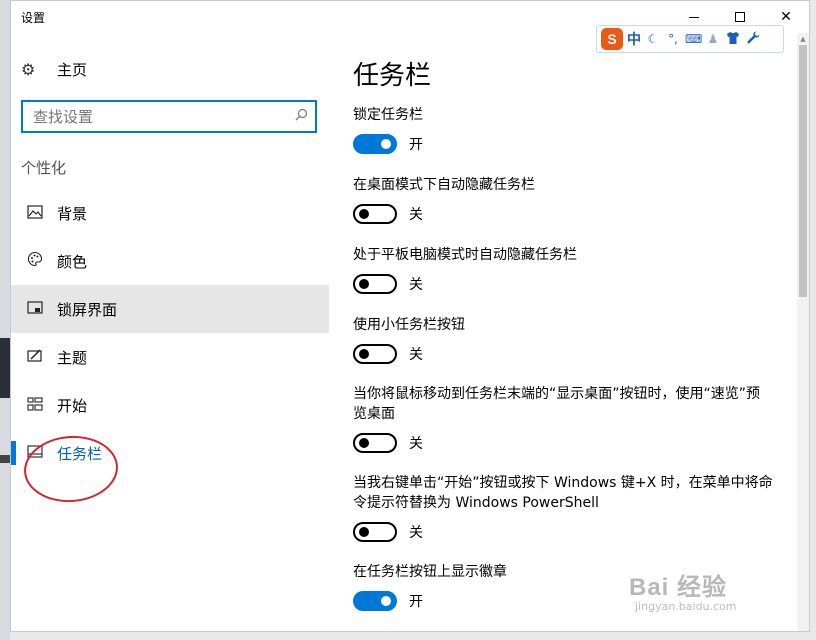 This screenshot has height=640, width=816. I want to click on selection-indicator, so click(13, 453).